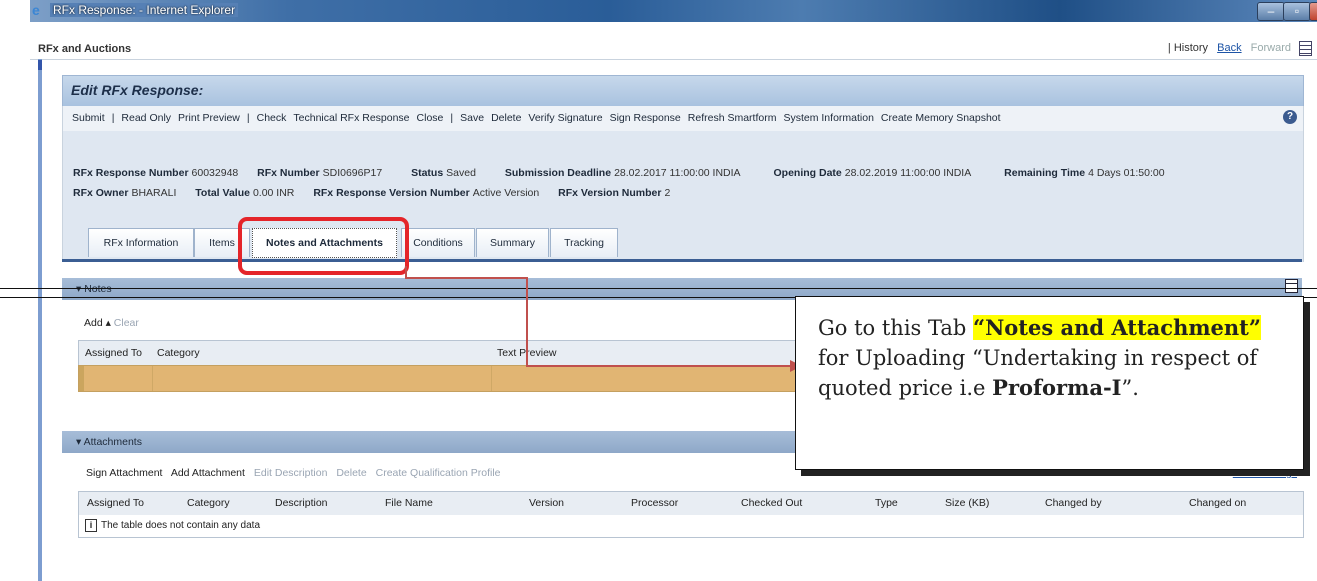 The image size is (1317, 581). What do you see at coordinates (36, 10) in the screenshot?
I see `internet-explorer-icon: e` at bounding box center [36, 10].